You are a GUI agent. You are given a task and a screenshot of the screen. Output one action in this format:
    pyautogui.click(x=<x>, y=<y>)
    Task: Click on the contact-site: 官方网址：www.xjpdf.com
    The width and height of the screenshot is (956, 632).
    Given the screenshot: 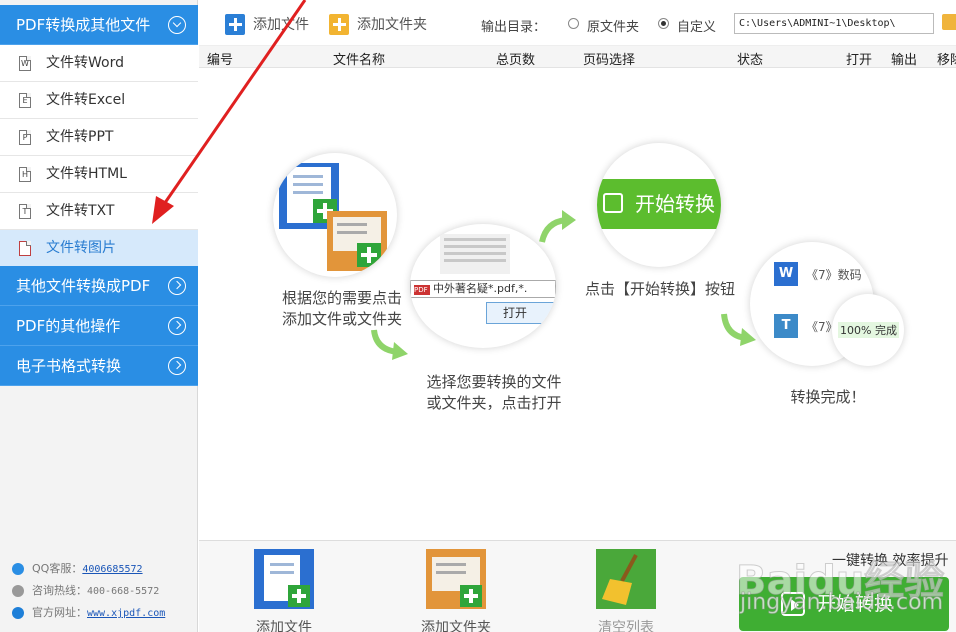 What is the action you would take?
    pyautogui.click(x=88, y=613)
    